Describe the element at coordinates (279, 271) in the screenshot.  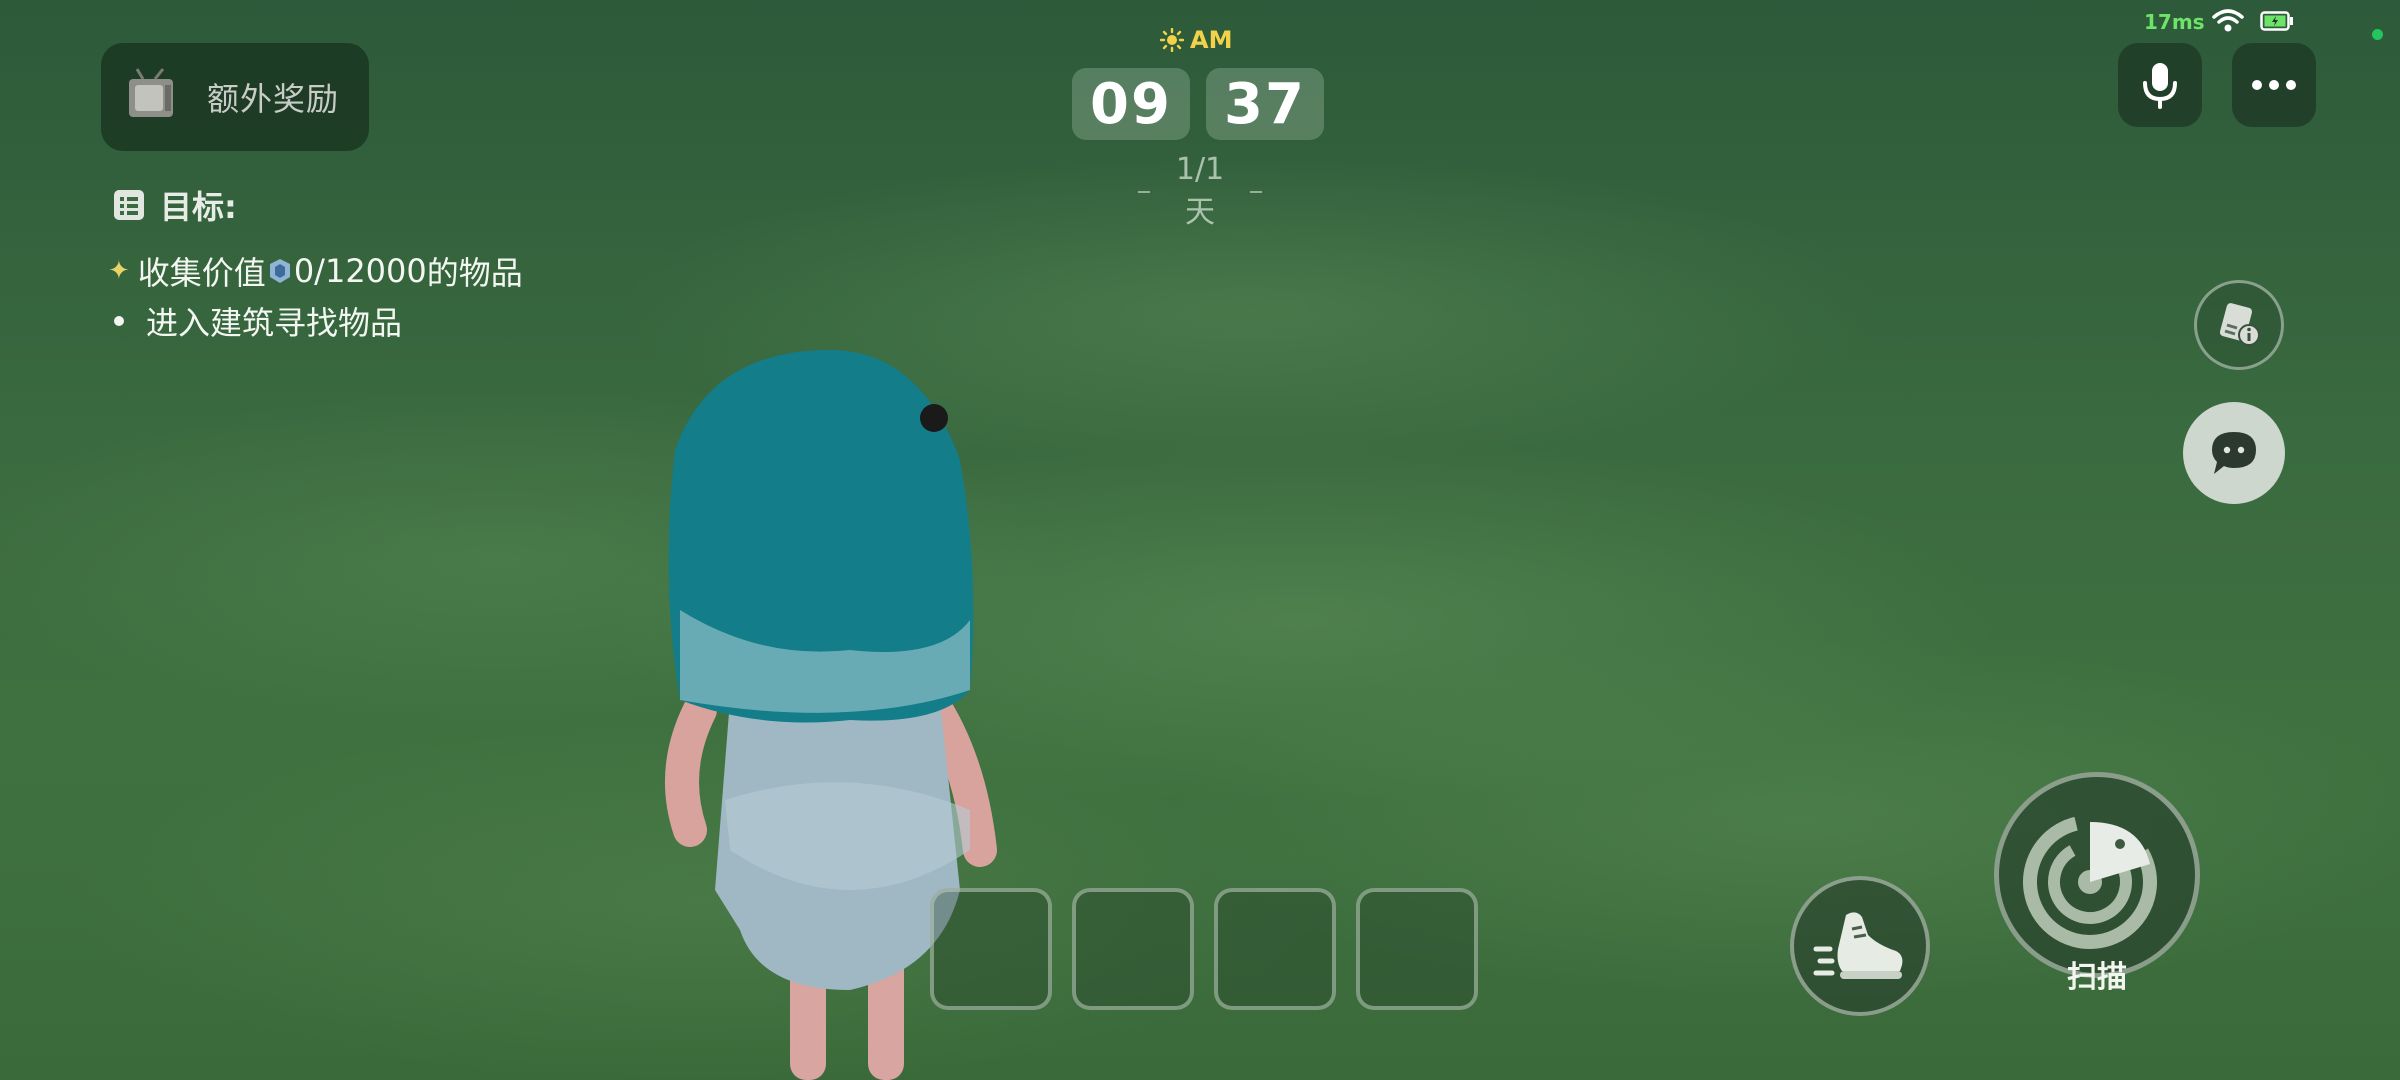
I see `value-coin-icon` at that location.